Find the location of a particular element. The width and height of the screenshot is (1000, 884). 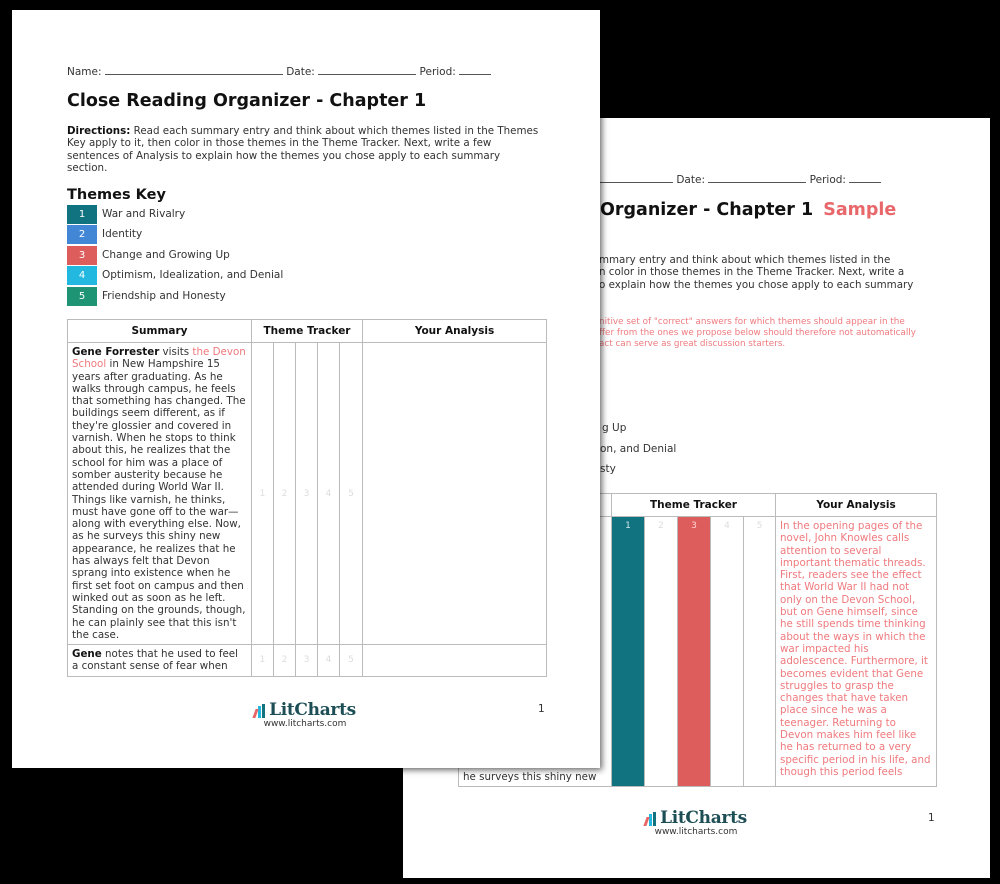

header-fields: Name: Date: Period: is located at coordinates (279, 71).